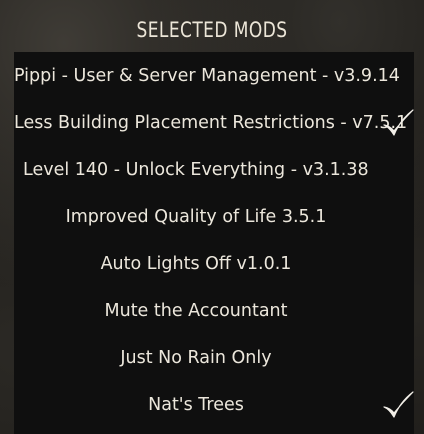 Image resolution: width=424 pixels, height=434 pixels. Describe the element at coordinates (212, 30) in the screenshot. I see `page-title: SELECTED MODS` at that location.